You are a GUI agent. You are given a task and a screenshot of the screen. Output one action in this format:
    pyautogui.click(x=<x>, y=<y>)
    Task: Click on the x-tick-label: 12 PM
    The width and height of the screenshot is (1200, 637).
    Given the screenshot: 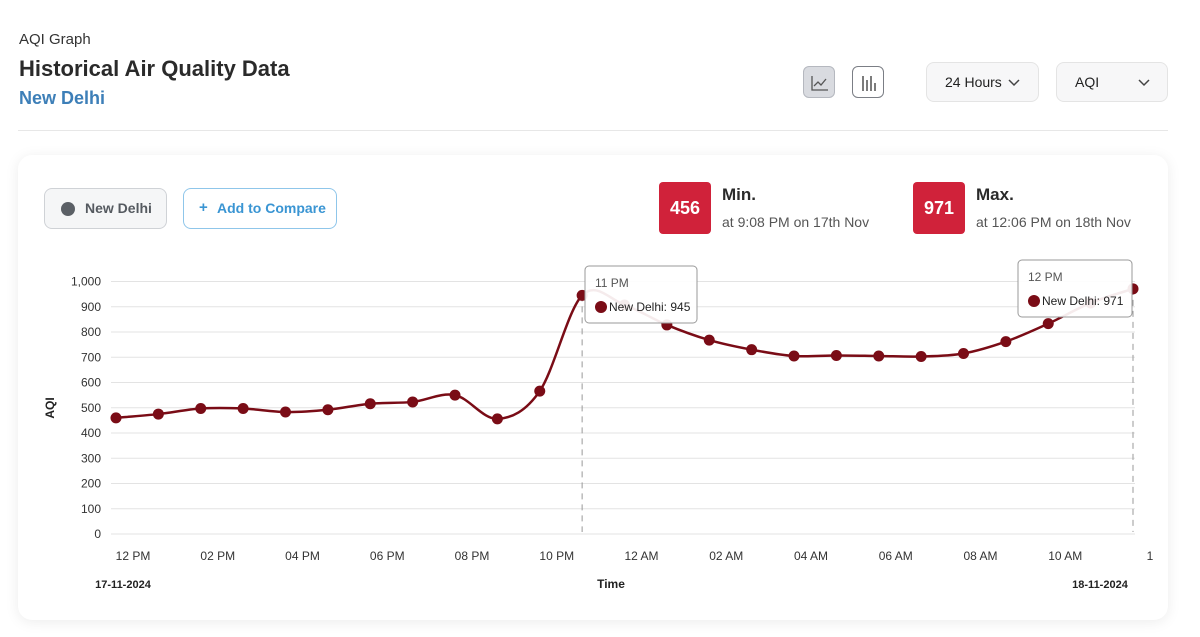 What is the action you would take?
    pyautogui.click(x=133, y=556)
    